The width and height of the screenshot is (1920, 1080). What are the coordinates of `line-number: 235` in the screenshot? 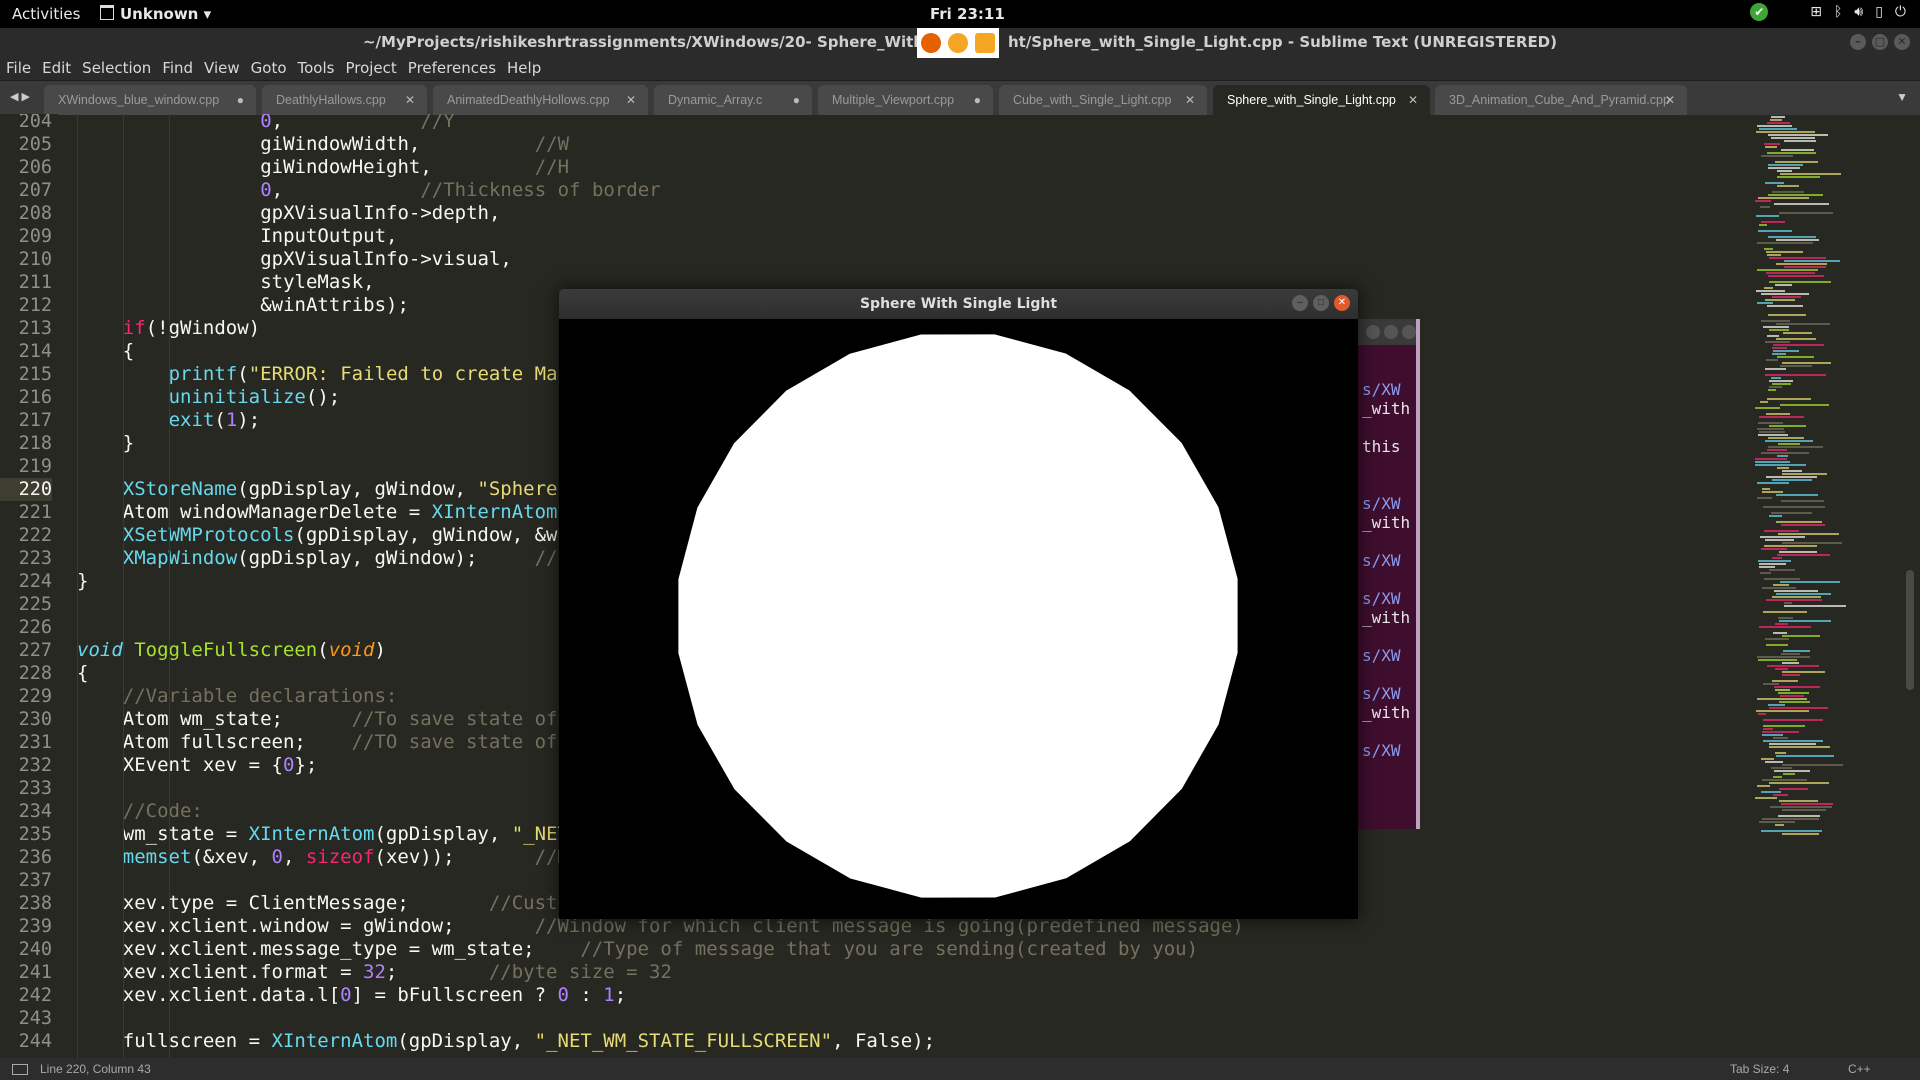 It's located at (26, 834).